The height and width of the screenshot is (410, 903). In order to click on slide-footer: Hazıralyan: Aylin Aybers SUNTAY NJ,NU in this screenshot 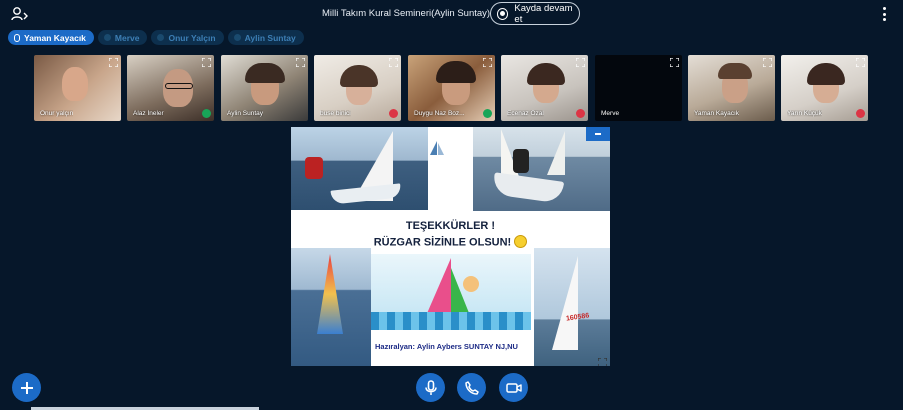, I will do `click(446, 346)`.